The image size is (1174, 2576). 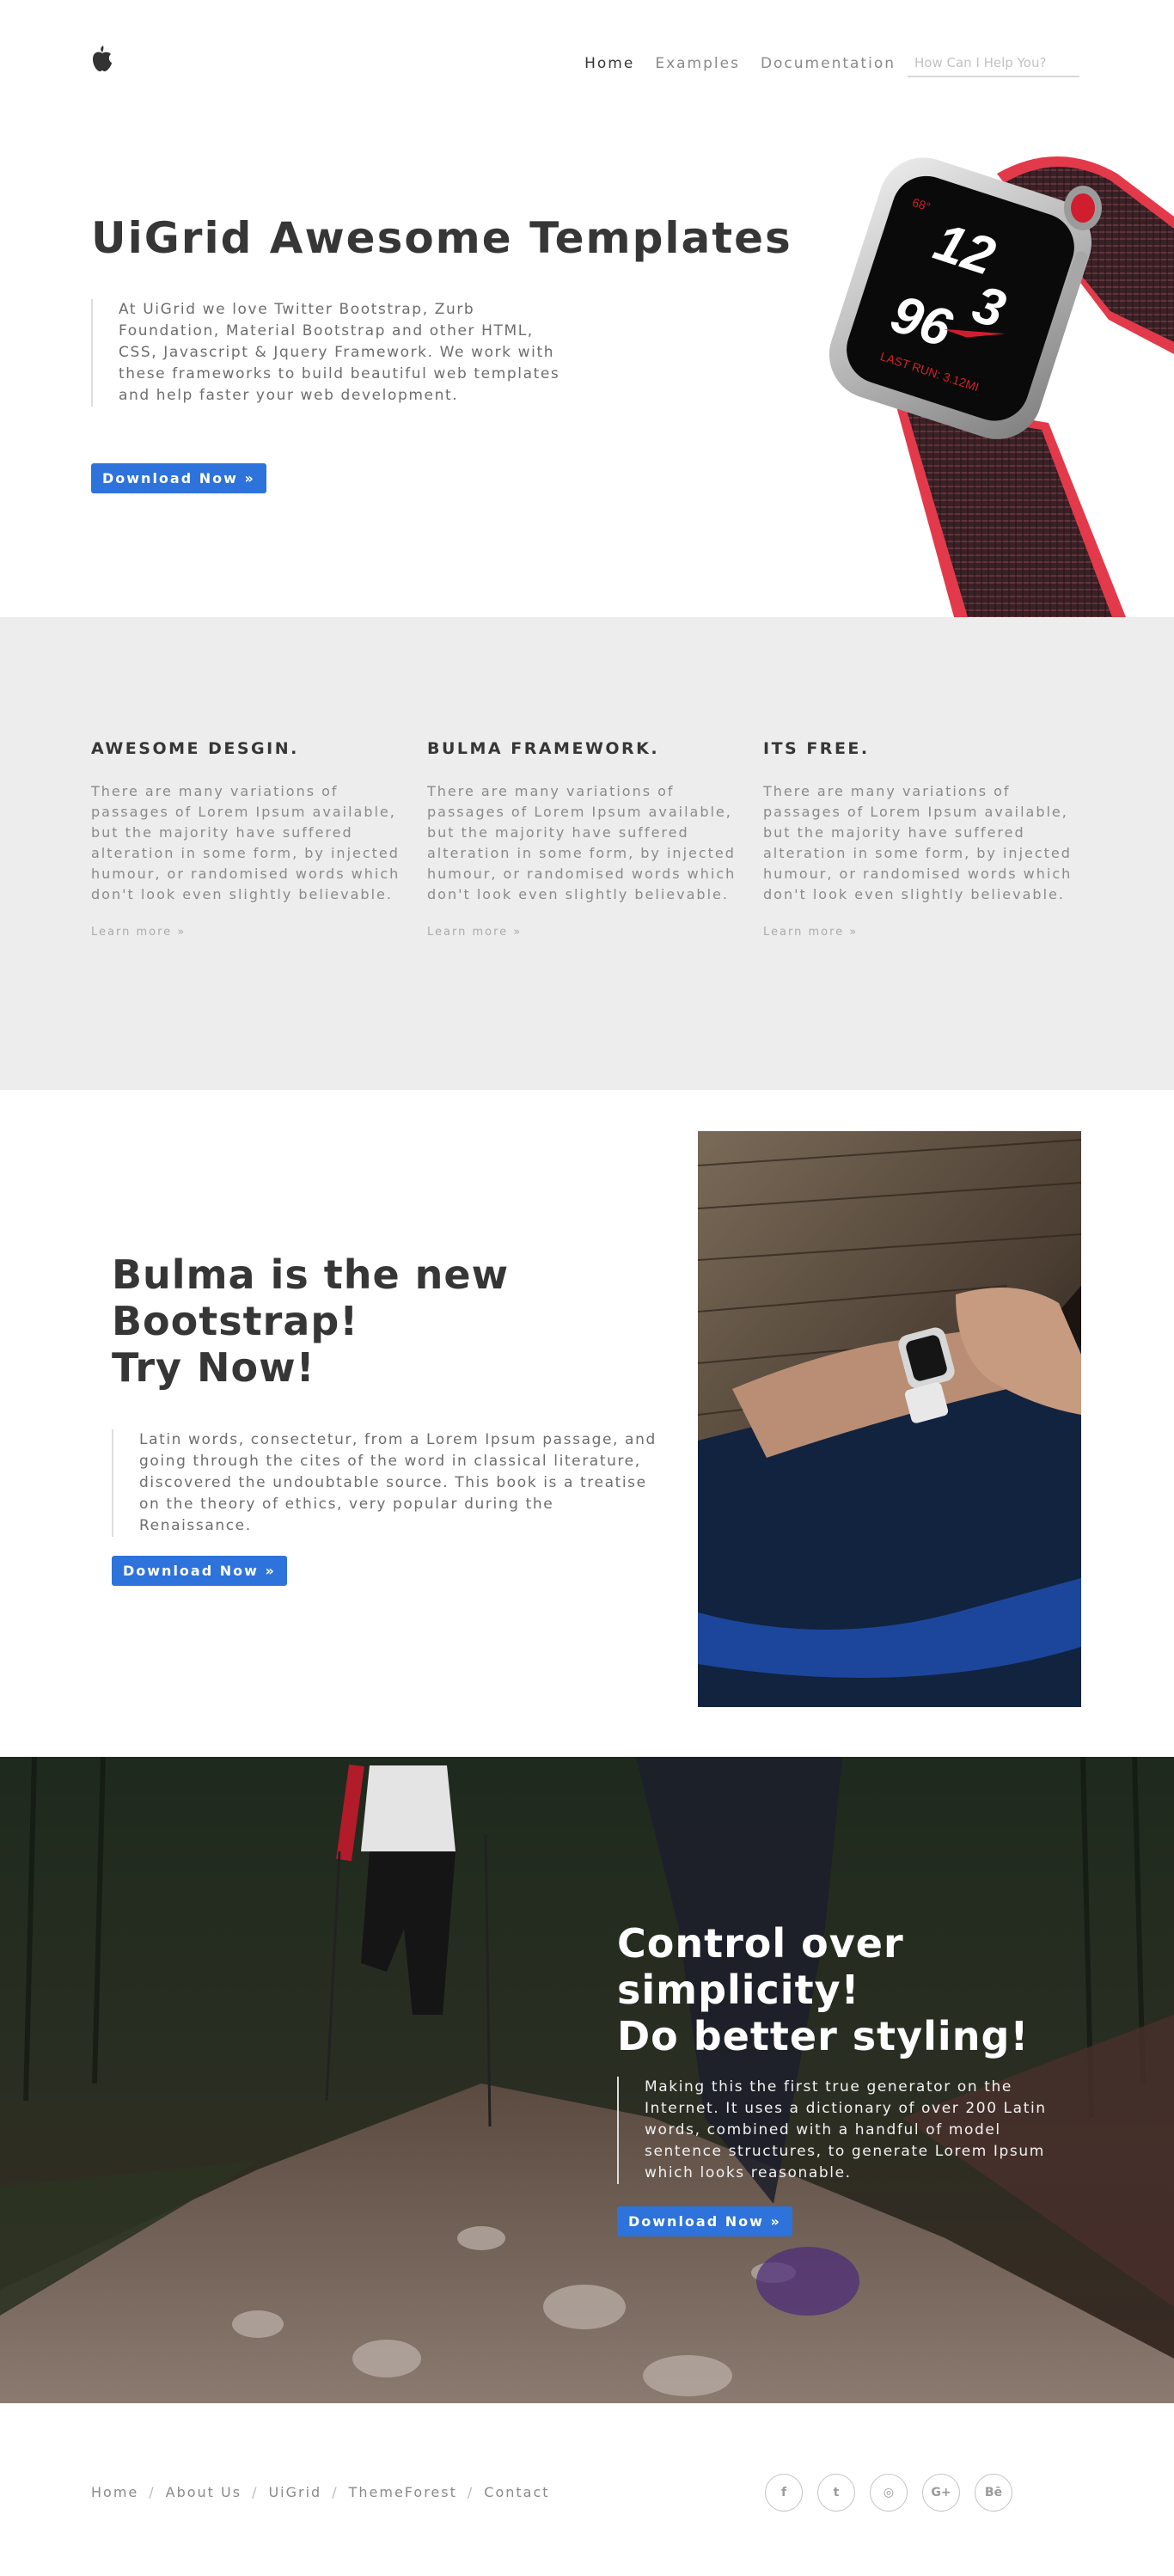 What do you see at coordinates (609, 63) in the screenshot?
I see `nav-link-home: Home` at bounding box center [609, 63].